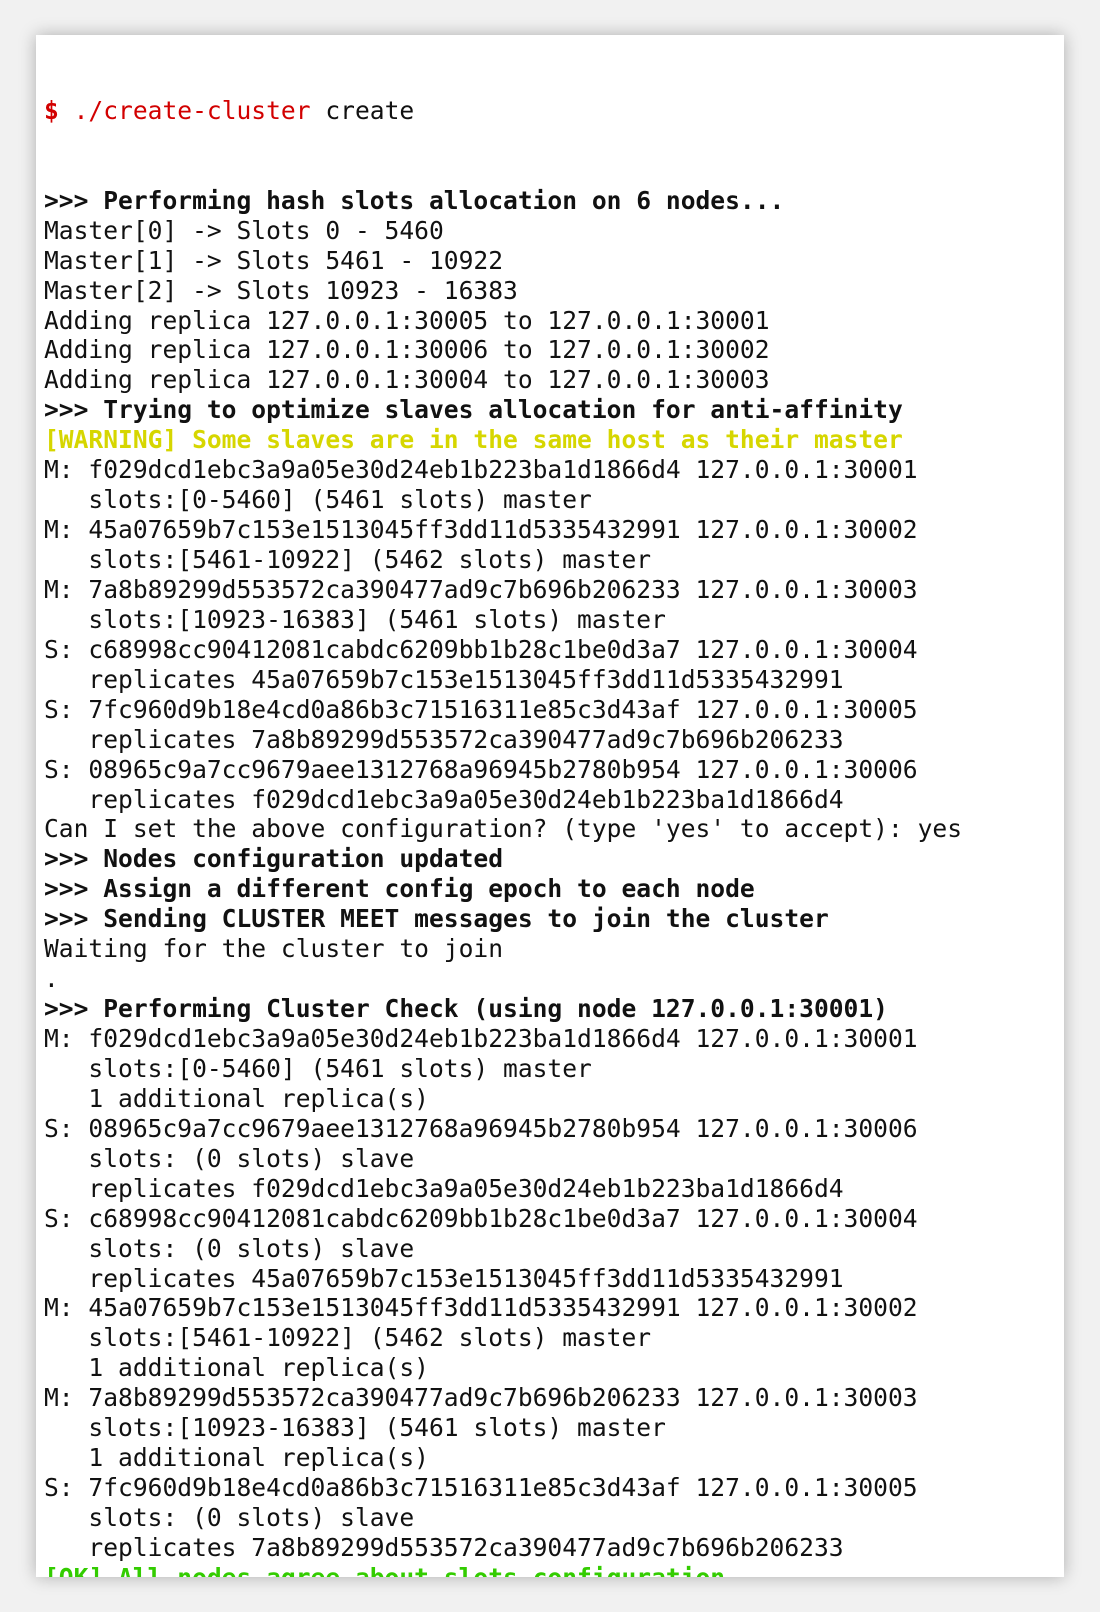 The width and height of the screenshot is (1100, 1612). What do you see at coordinates (244, 230) in the screenshot?
I see `output-line: Master[0] -> Slots 0 - 5460` at bounding box center [244, 230].